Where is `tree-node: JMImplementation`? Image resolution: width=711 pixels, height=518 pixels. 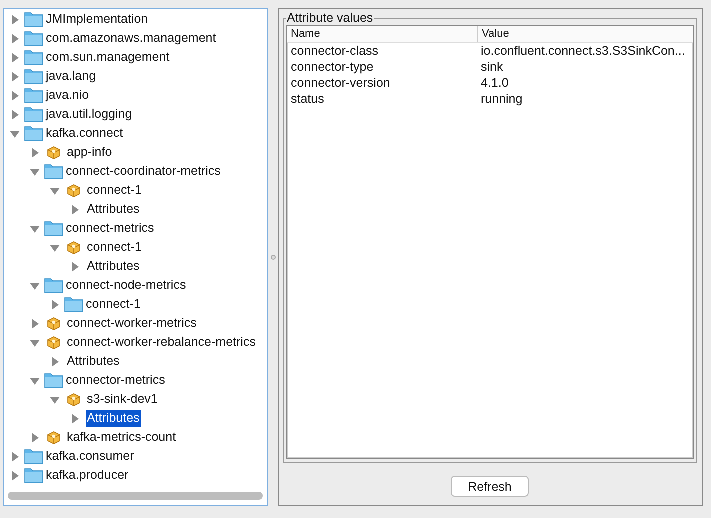
tree-node: JMImplementation is located at coordinates (97, 19).